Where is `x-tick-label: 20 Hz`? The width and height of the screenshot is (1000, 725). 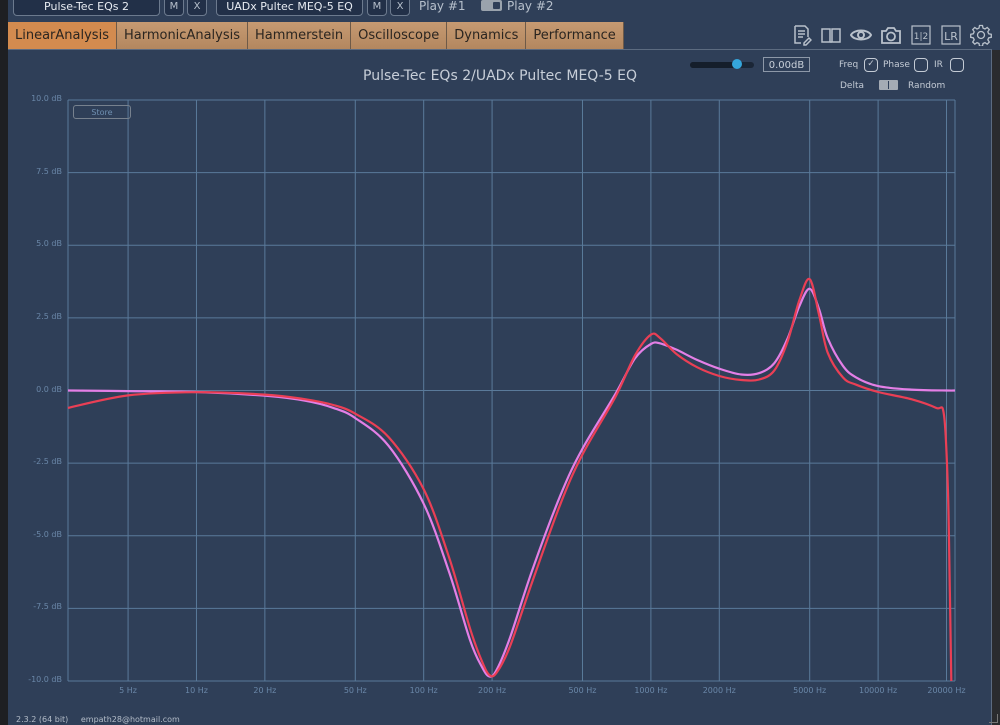
x-tick-label: 20 Hz is located at coordinates (265, 690).